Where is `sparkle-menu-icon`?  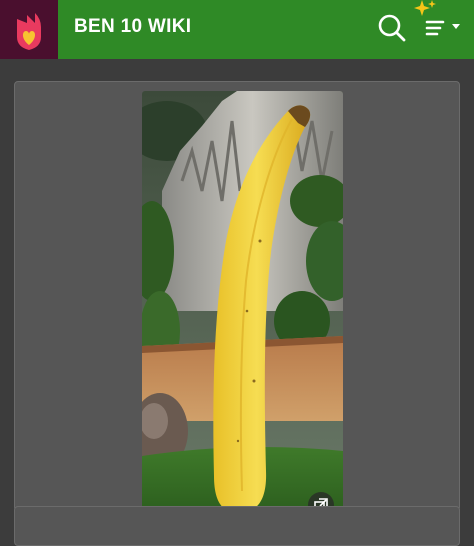 sparkle-menu-icon is located at coordinates (437, 18).